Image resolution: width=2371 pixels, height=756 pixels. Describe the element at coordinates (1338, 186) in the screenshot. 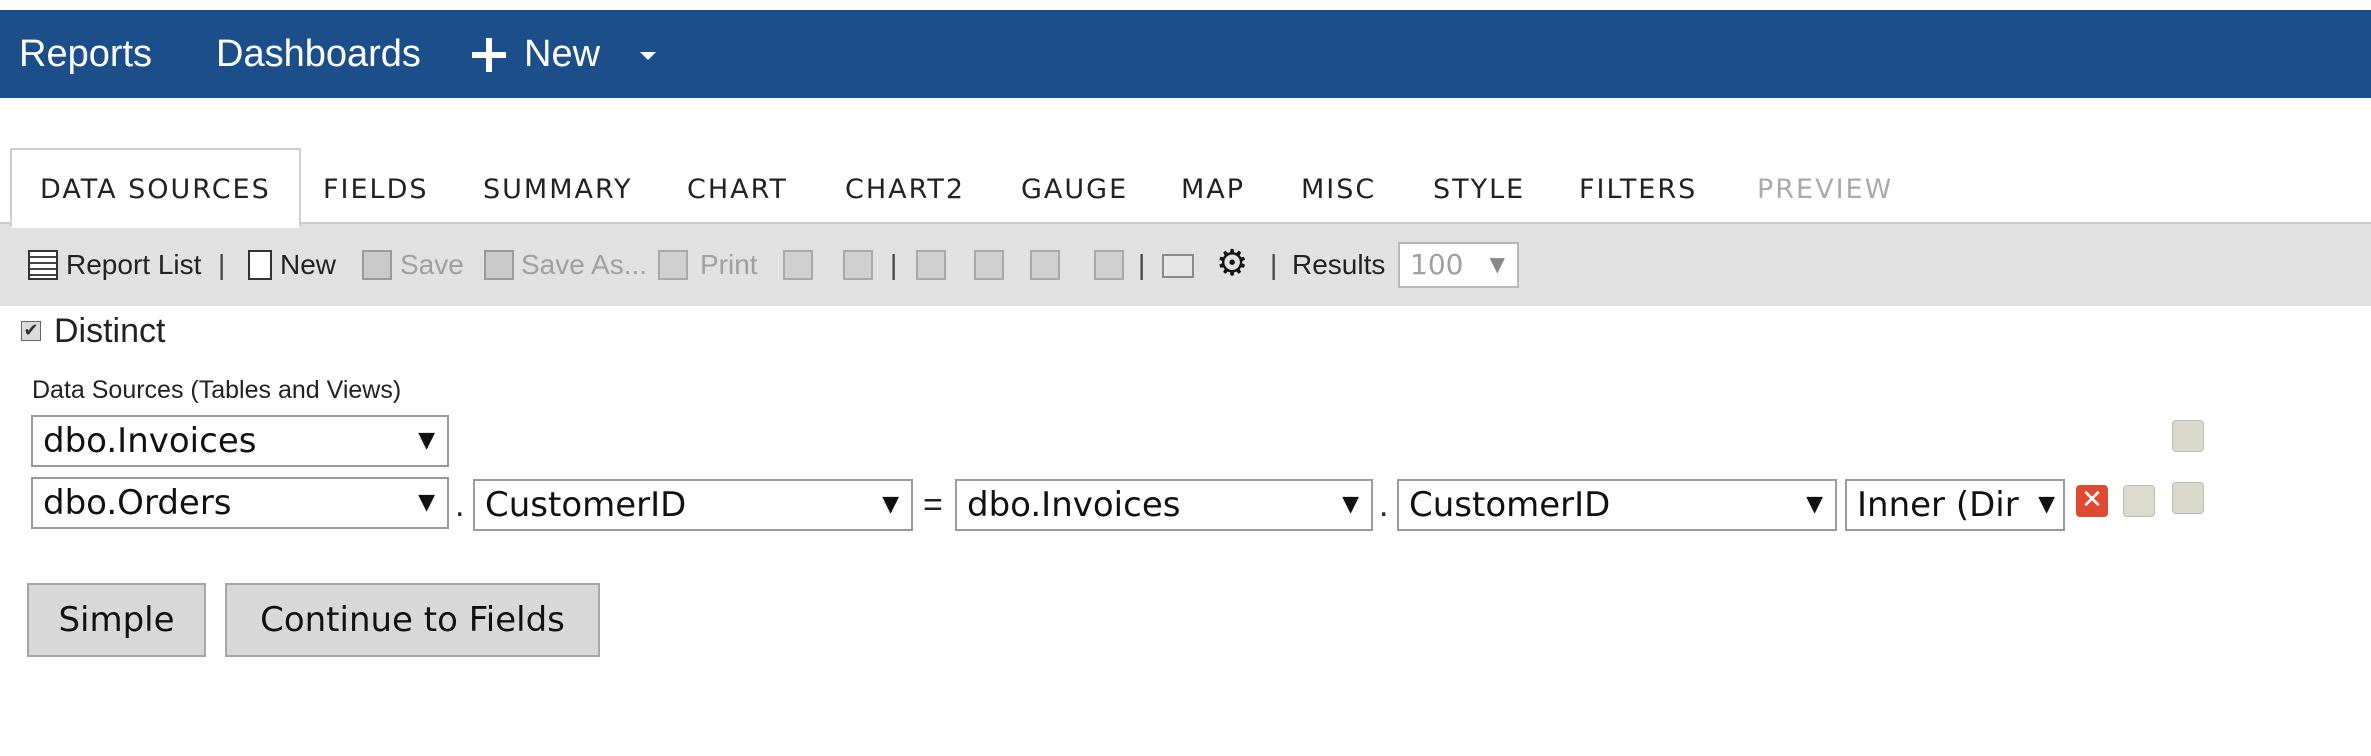

I see `tab-misc: MISC` at that location.